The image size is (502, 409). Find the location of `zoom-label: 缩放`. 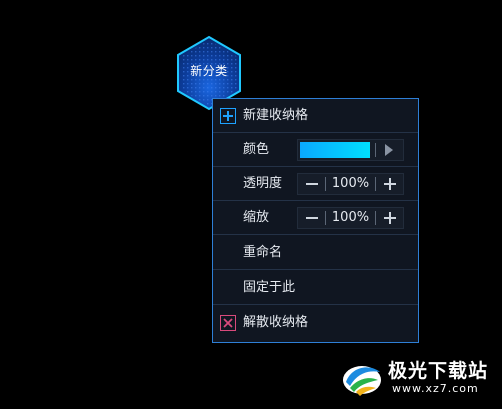

zoom-label: 缩放 is located at coordinates (256, 217).